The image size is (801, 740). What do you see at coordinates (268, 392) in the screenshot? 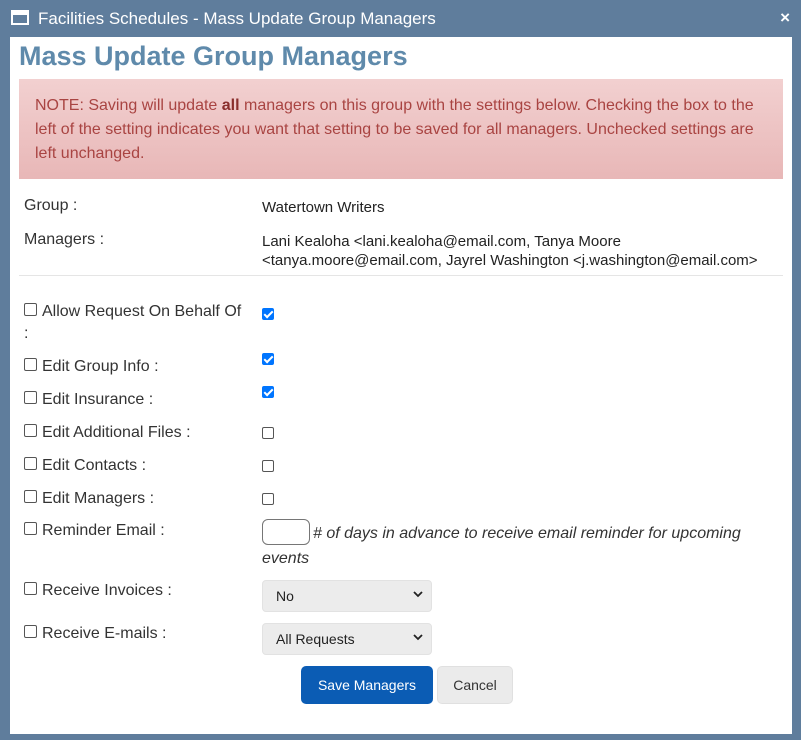
I see `edit-insurance-value-checkbox` at bounding box center [268, 392].